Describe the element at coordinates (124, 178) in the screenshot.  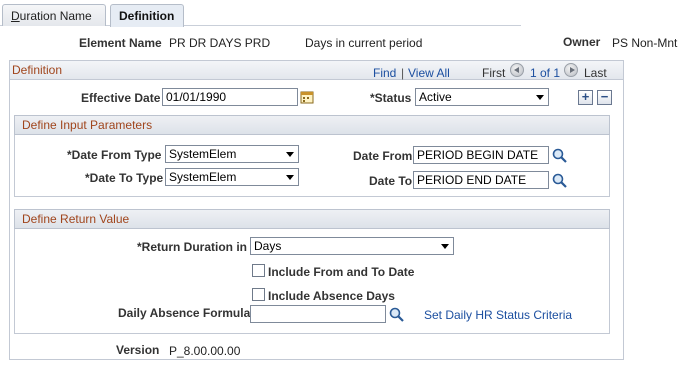
I see `date-to-type-label: *Date To Type` at that location.